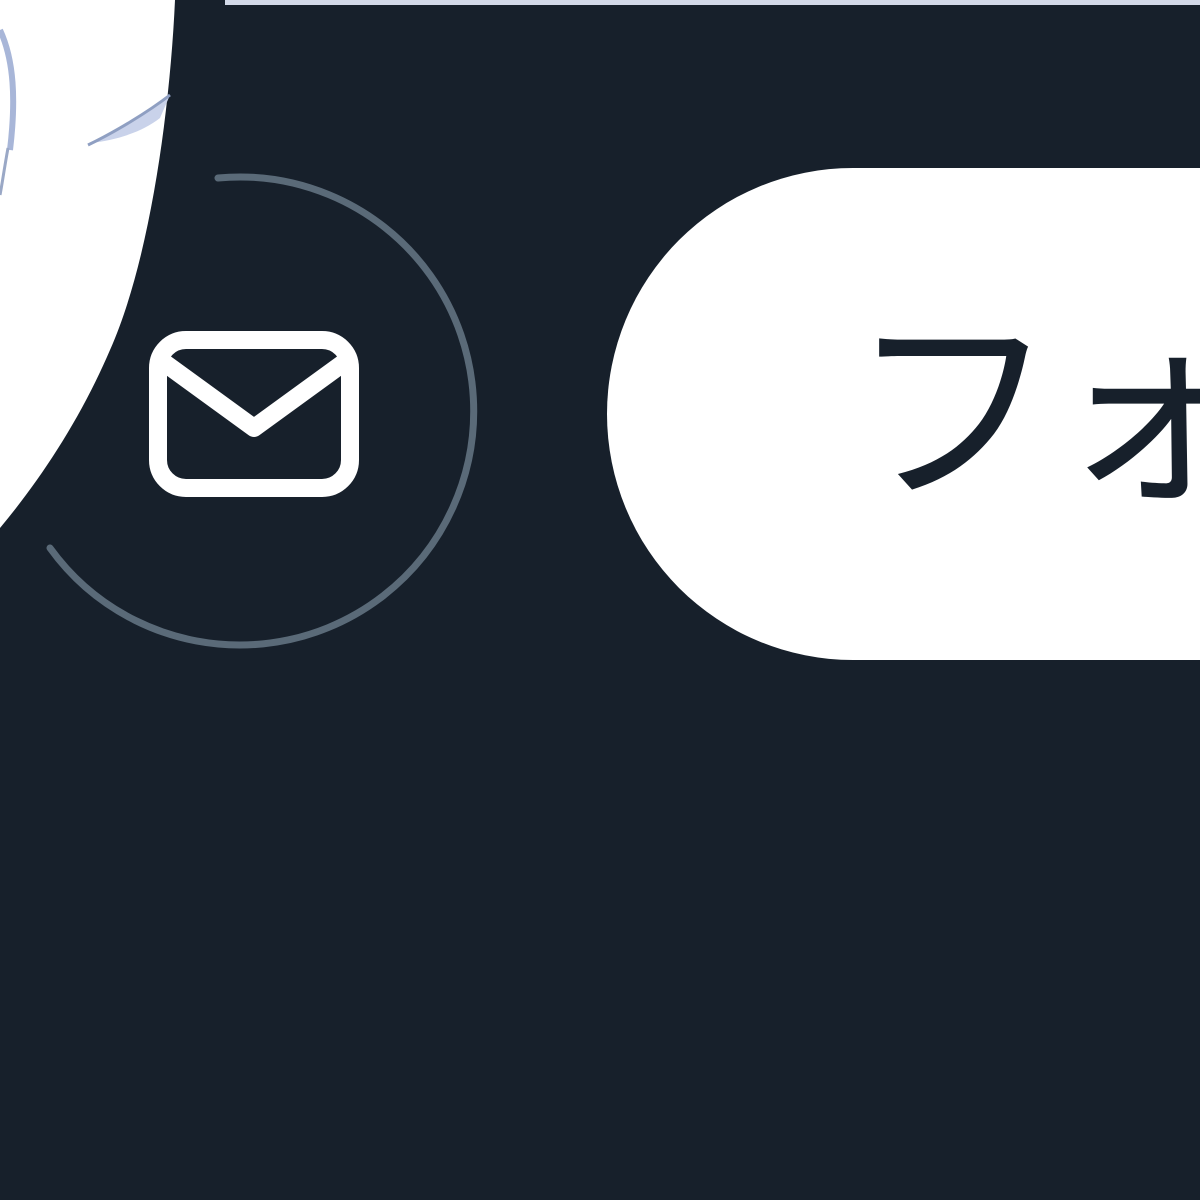  Describe the element at coordinates (712, 2) in the screenshot. I see `banner-edge` at that location.